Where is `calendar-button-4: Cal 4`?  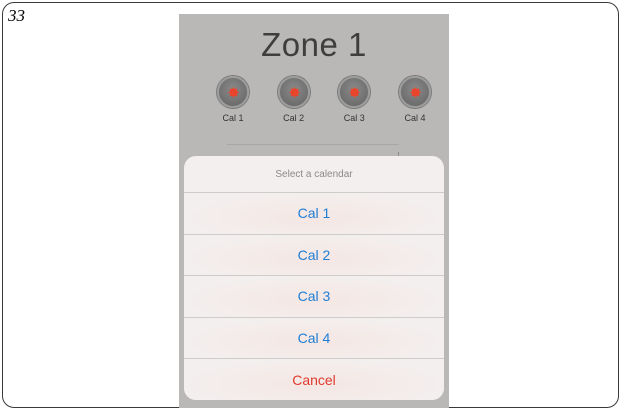 calendar-button-4: Cal 4 is located at coordinates (415, 99).